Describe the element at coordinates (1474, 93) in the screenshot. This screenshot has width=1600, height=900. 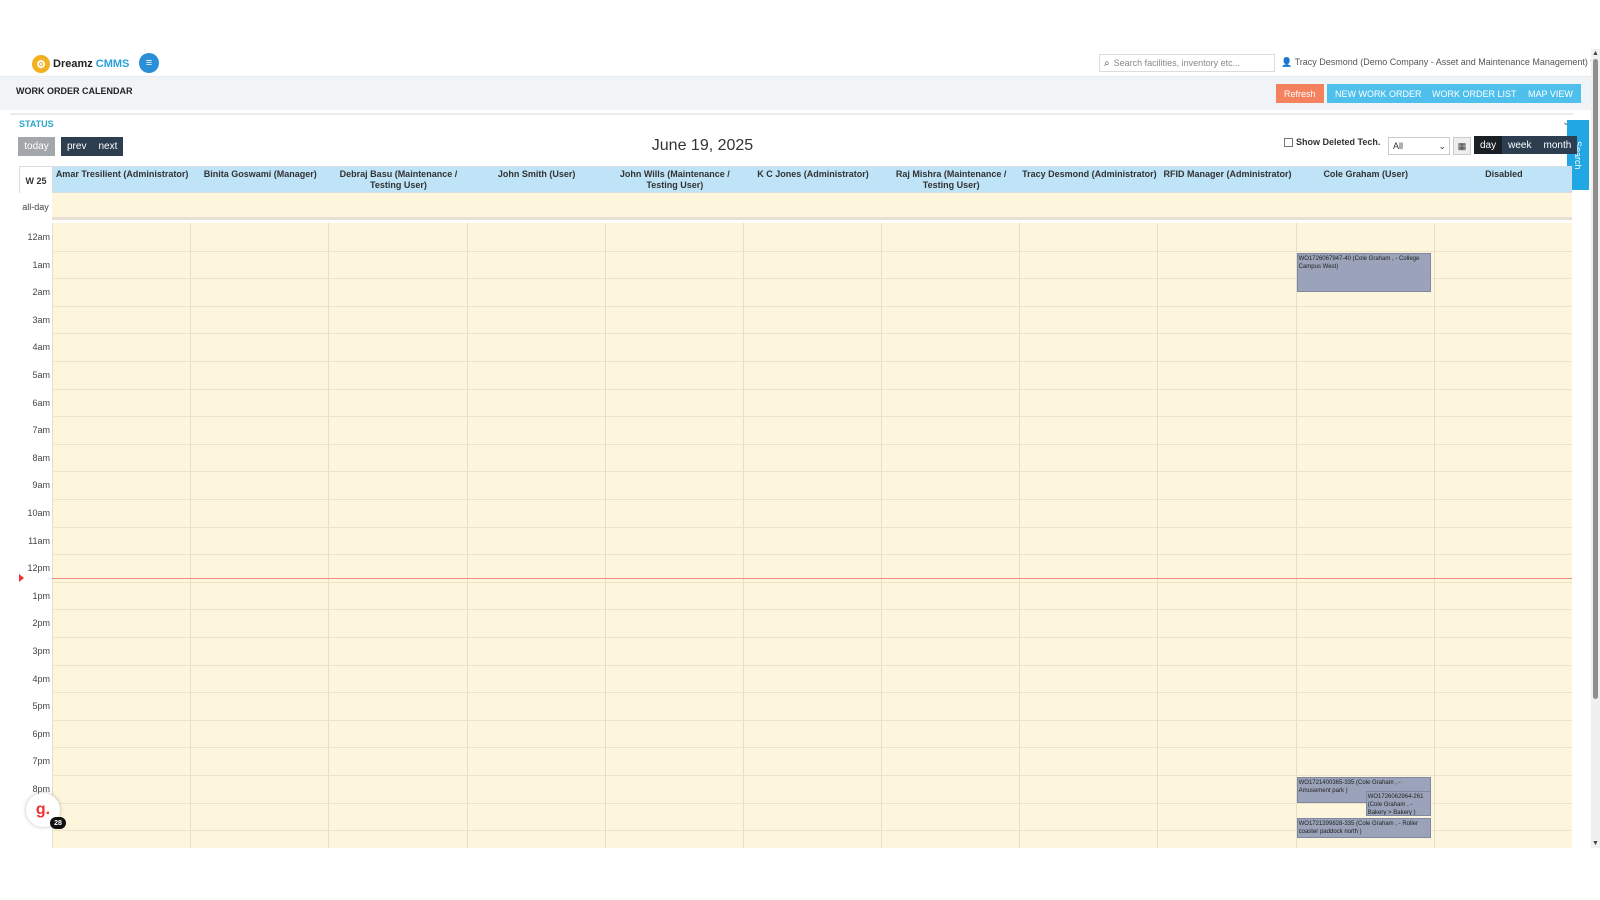
I see `work-order-list-button: WORK ORDER LIST` at that location.